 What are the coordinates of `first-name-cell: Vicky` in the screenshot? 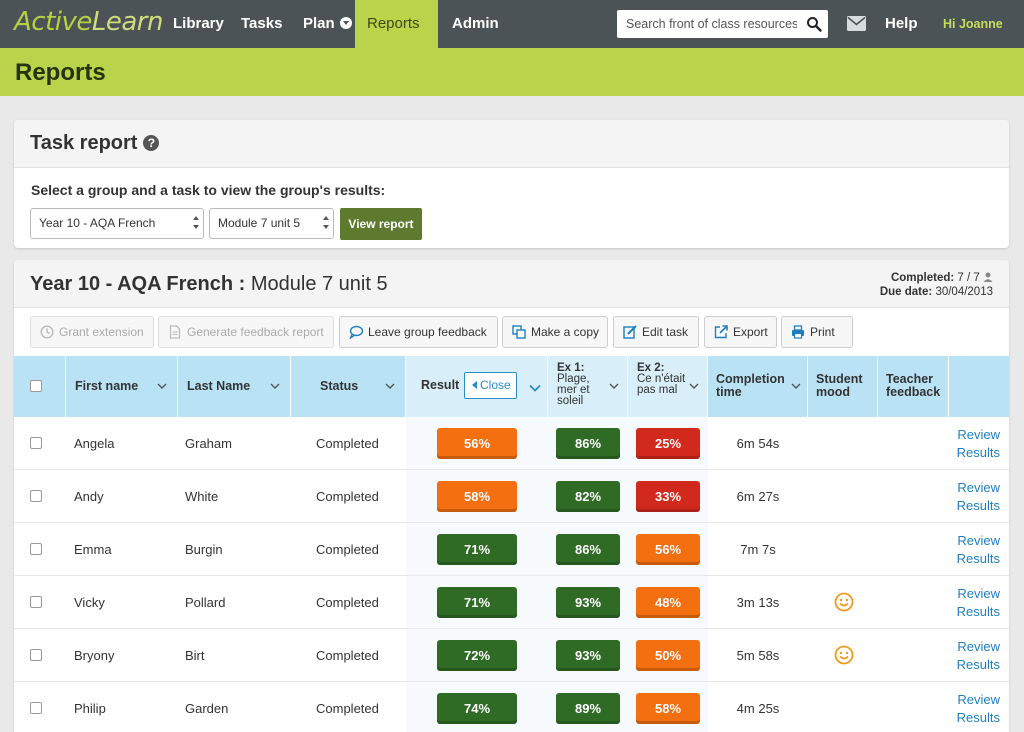 It's located at (89, 602).